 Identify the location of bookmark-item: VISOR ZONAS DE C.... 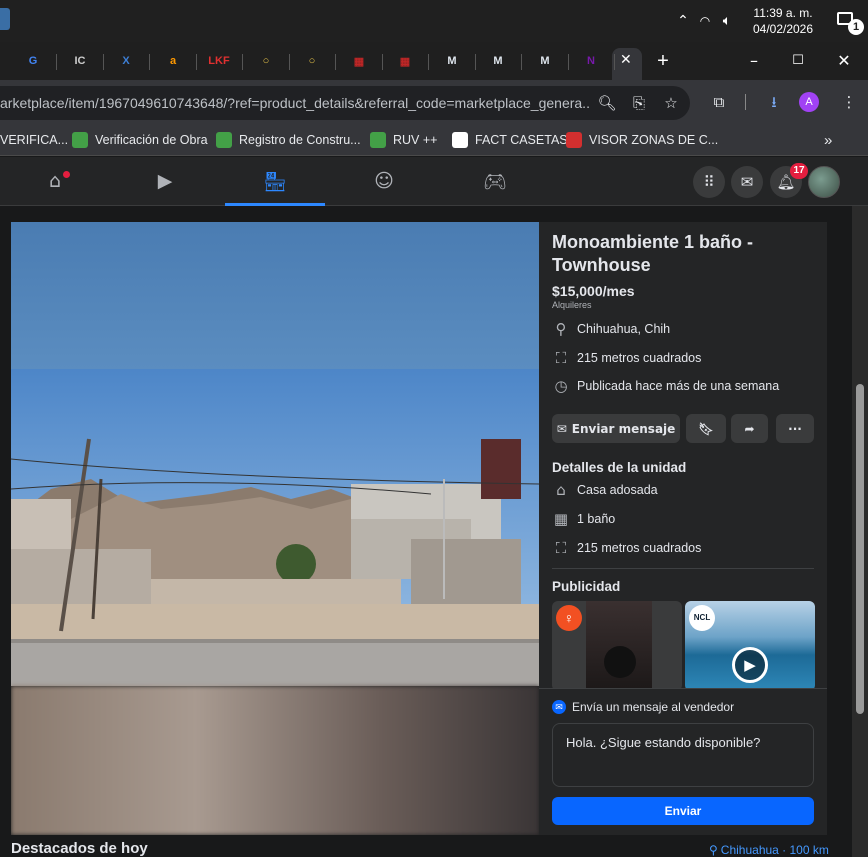
(642, 140).